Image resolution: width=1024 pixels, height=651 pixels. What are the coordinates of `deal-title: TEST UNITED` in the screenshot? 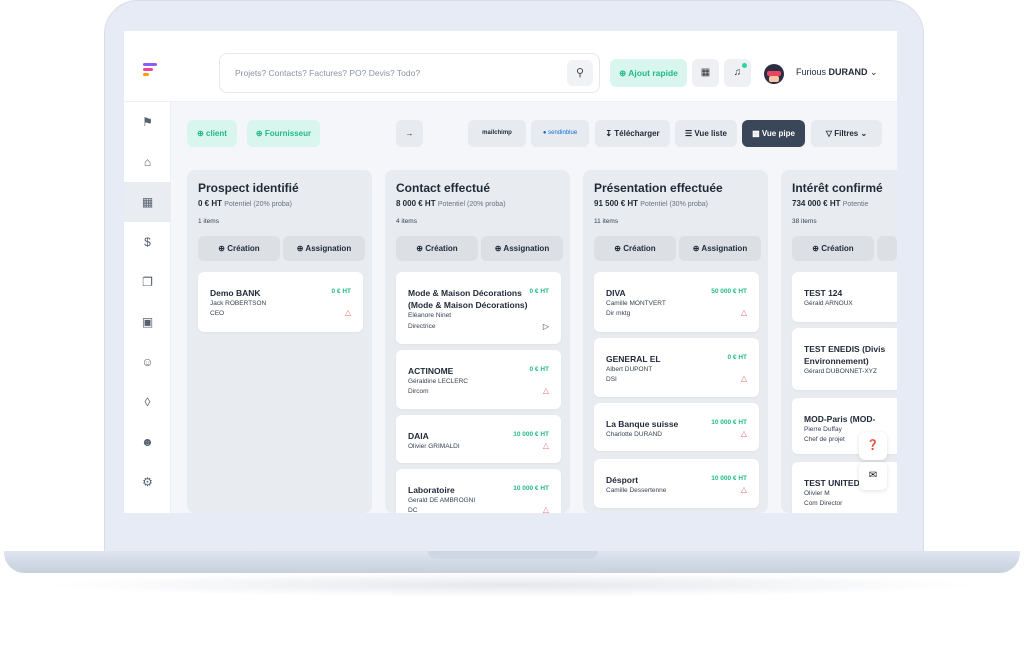 It's located at (832, 483).